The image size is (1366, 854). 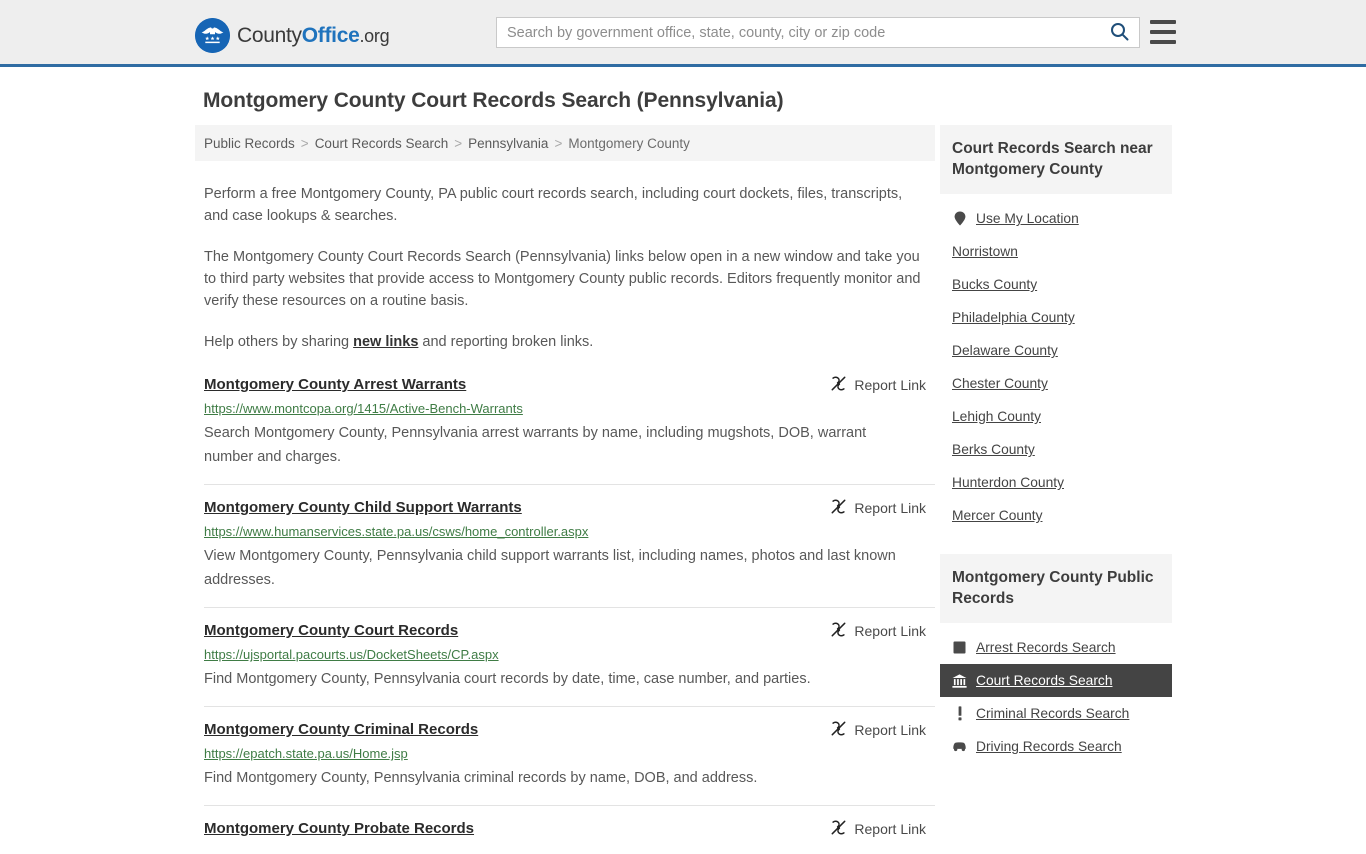 I want to click on sidebar-item-lehigh-county: Lehigh County, so click(x=1056, y=416).